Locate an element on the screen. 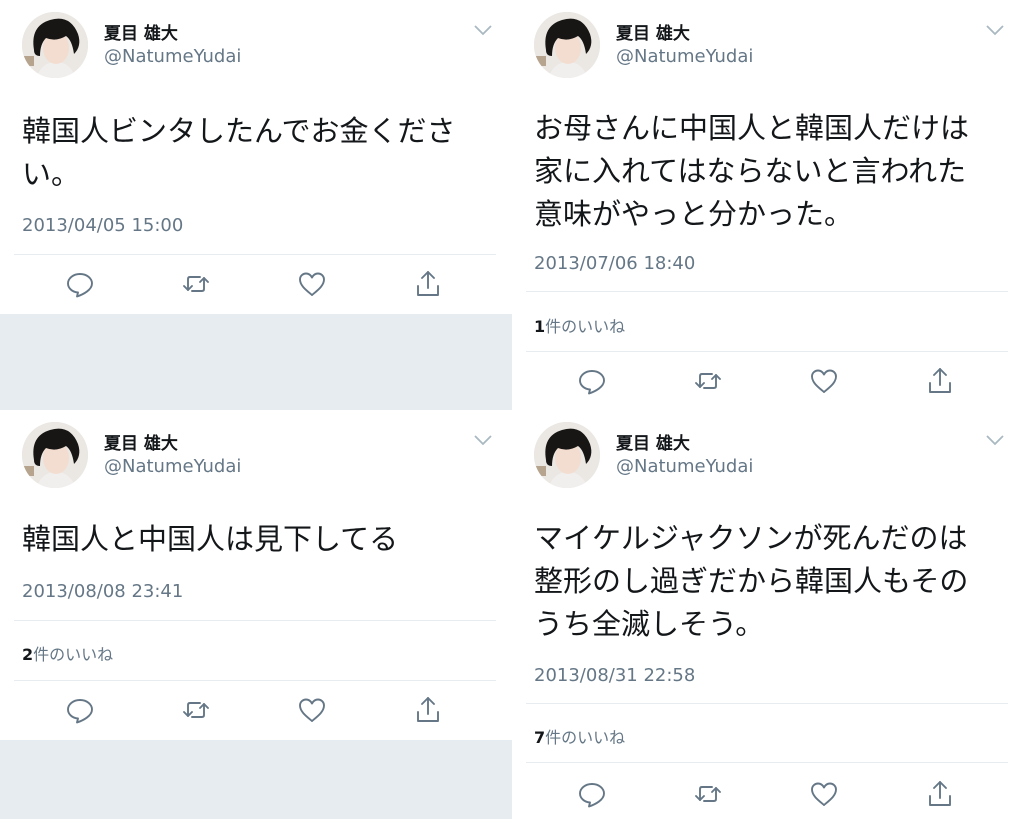  likes-count: 1件のいいね is located at coordinates (579, 325).